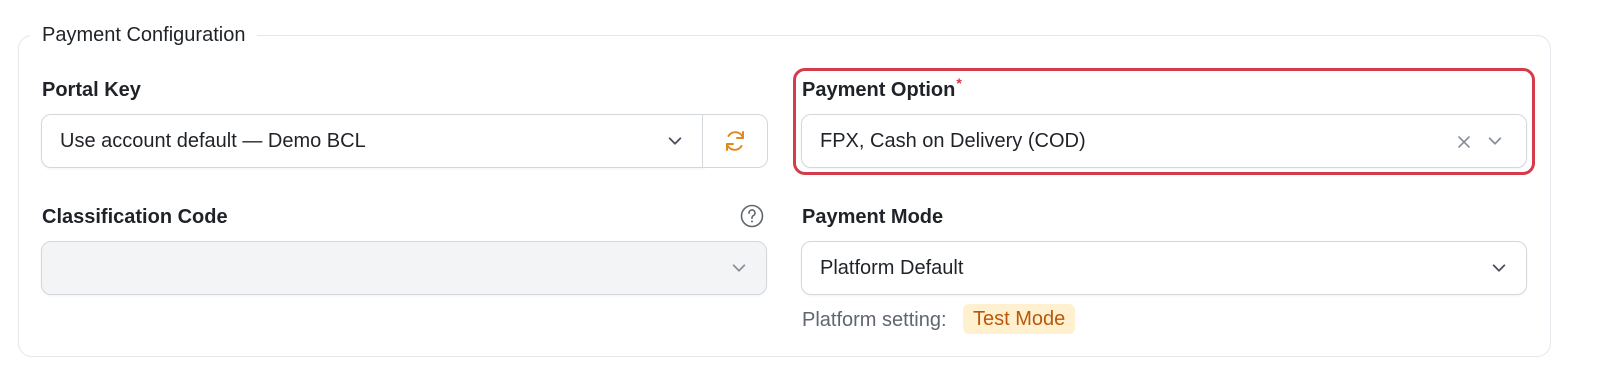 The image size is (1600, 384). Describe the element at coordinates (892, 268) in the screenshot. I see `payment-mode-value: Platform Default` at that location.